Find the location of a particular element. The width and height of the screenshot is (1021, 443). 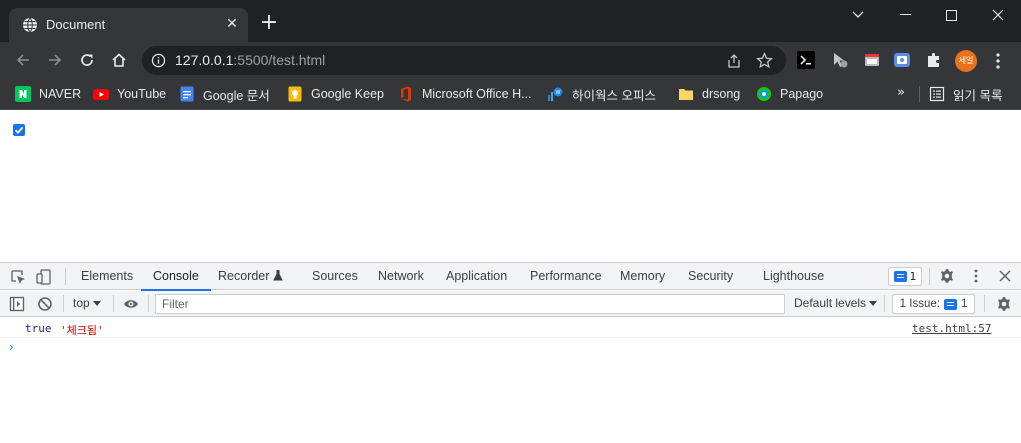

device-toolbar-icon is located at coordinates (44, 277).